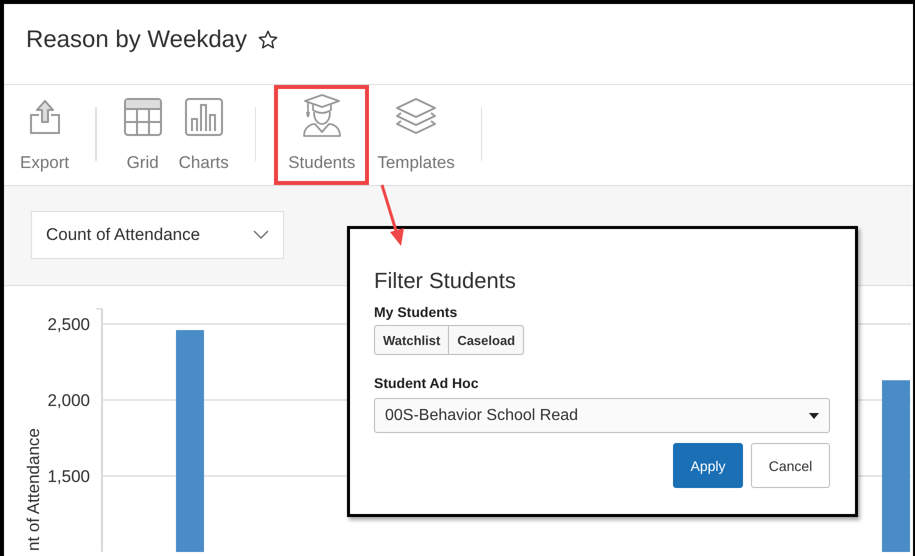 This screenshot has height=556, width=915. Describe the element at coordinates (392, 215) in the screenshot. I see `callout-arrow` at that location.